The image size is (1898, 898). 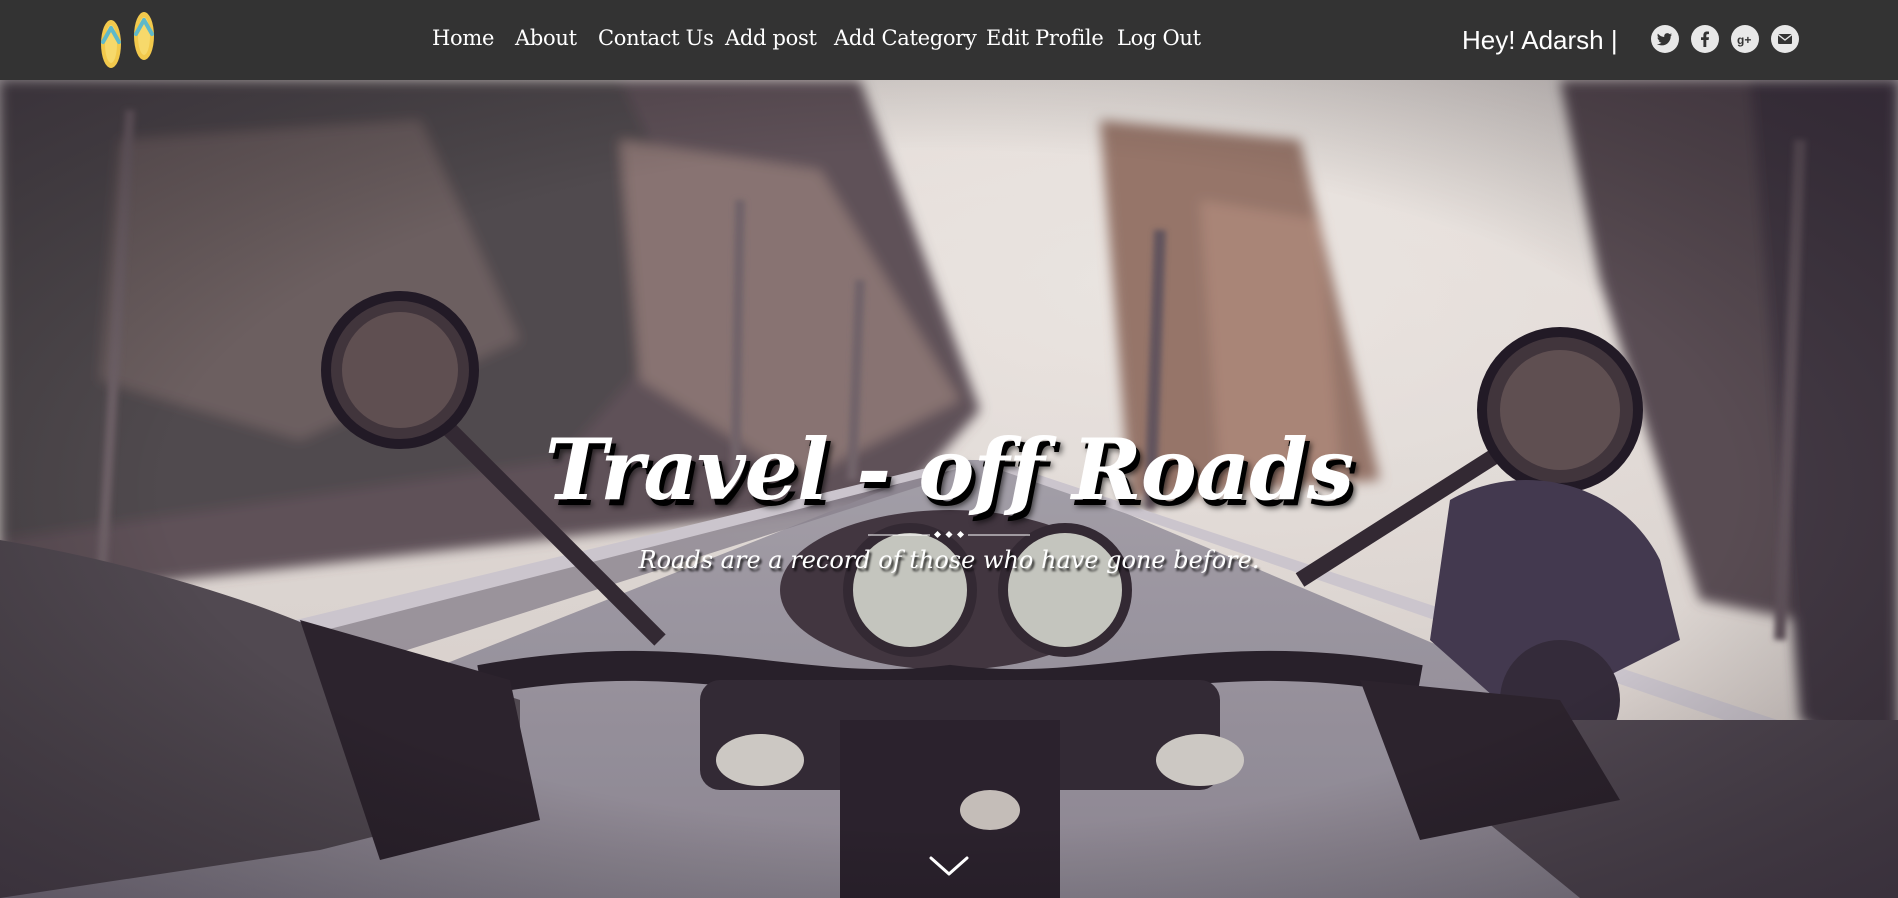 What do you see at coordinates (1045, 38) in the screenshot?
I see `nav-edit-profile-link: Edit Profile` at bounding box center [1045, 38].